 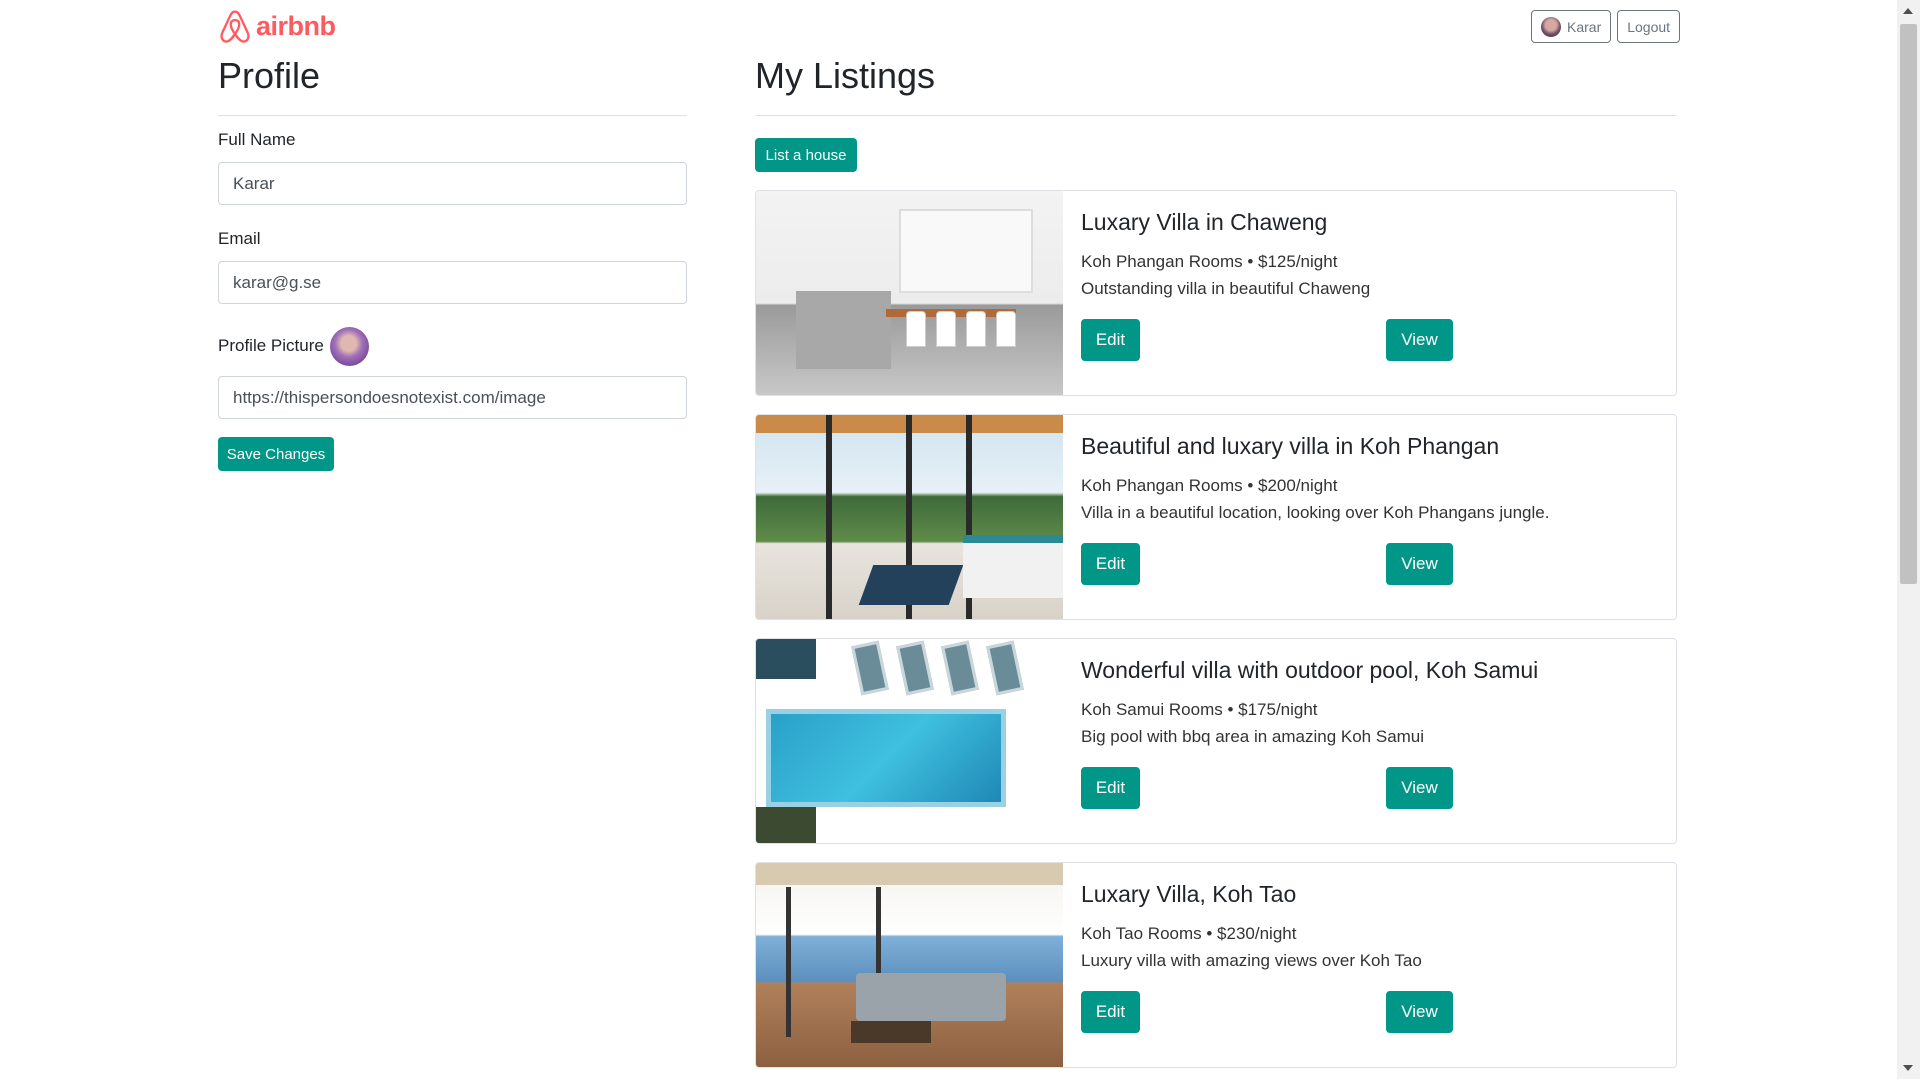 What do you see at coordinates (257, 139) in the screenshot?
I see `full-name-label: Full Name` at bounding box center [257, 139].